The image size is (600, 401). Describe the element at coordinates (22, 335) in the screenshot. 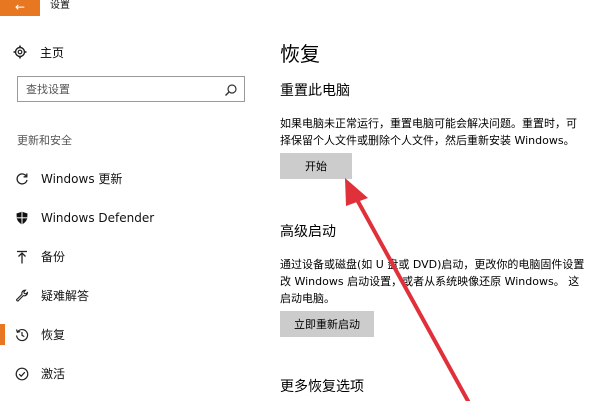

I see `history-icon` at that location.